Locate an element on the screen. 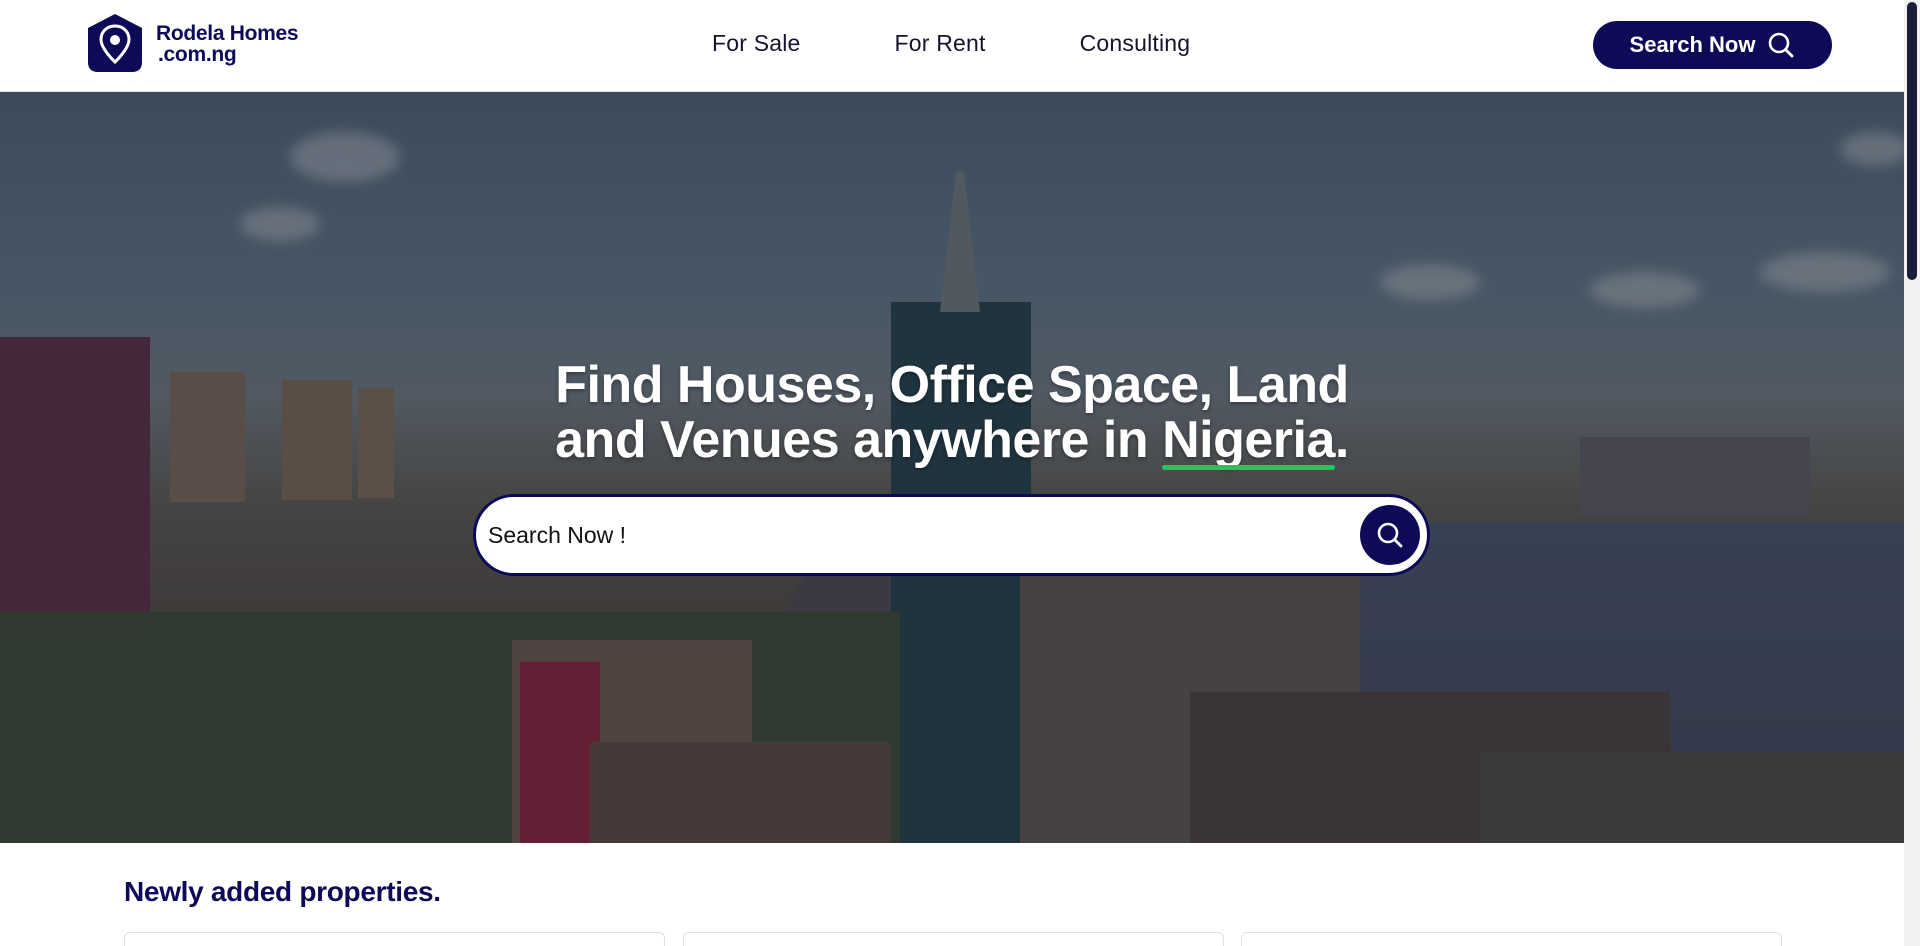  hero-headline-highlight: Nigeria is located at coordinates (1248, 440).